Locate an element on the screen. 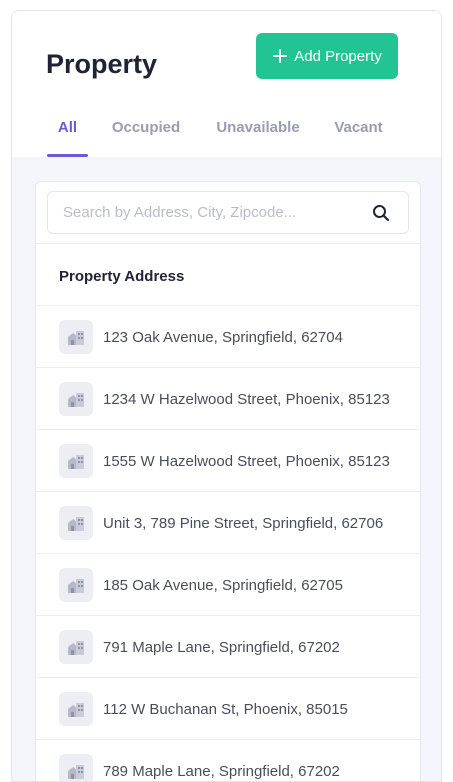 Image resolution: width=453 pixels, height=782 pixels. table-row: 123 Oak Avenue, Springfield, 62704 is located at coordinates (228, 337).